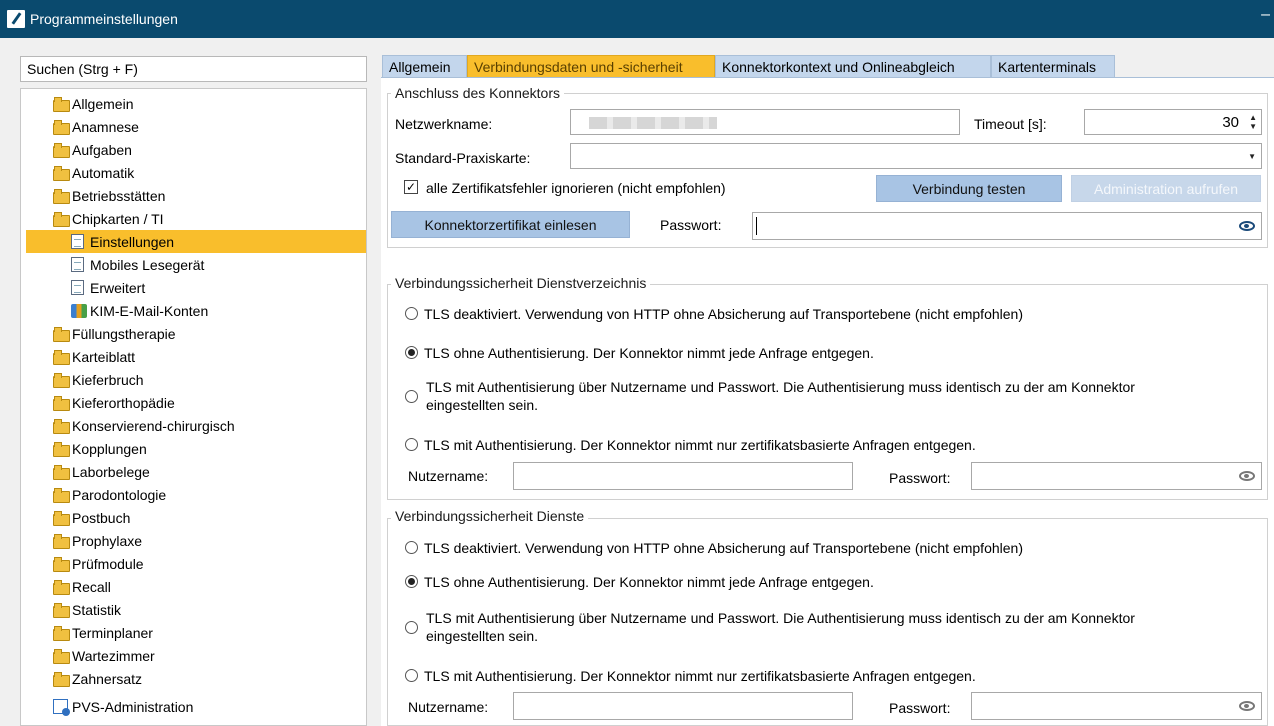 The image size is (1274, 726). I want to click on konnektor-password-input, so click(1007, 226).